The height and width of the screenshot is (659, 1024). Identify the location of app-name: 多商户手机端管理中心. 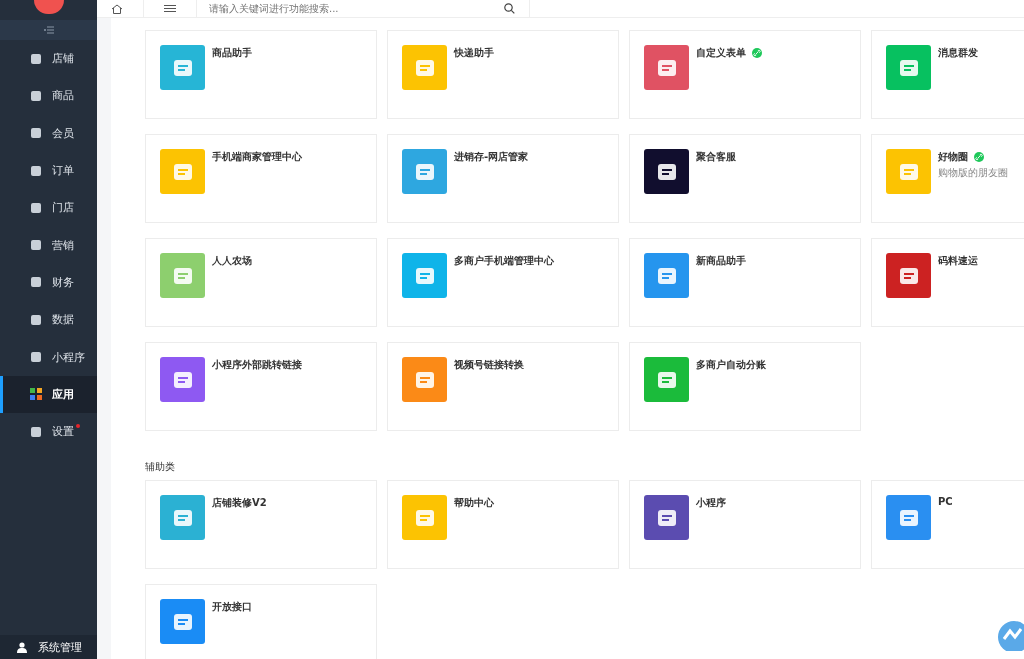
(504, 261).